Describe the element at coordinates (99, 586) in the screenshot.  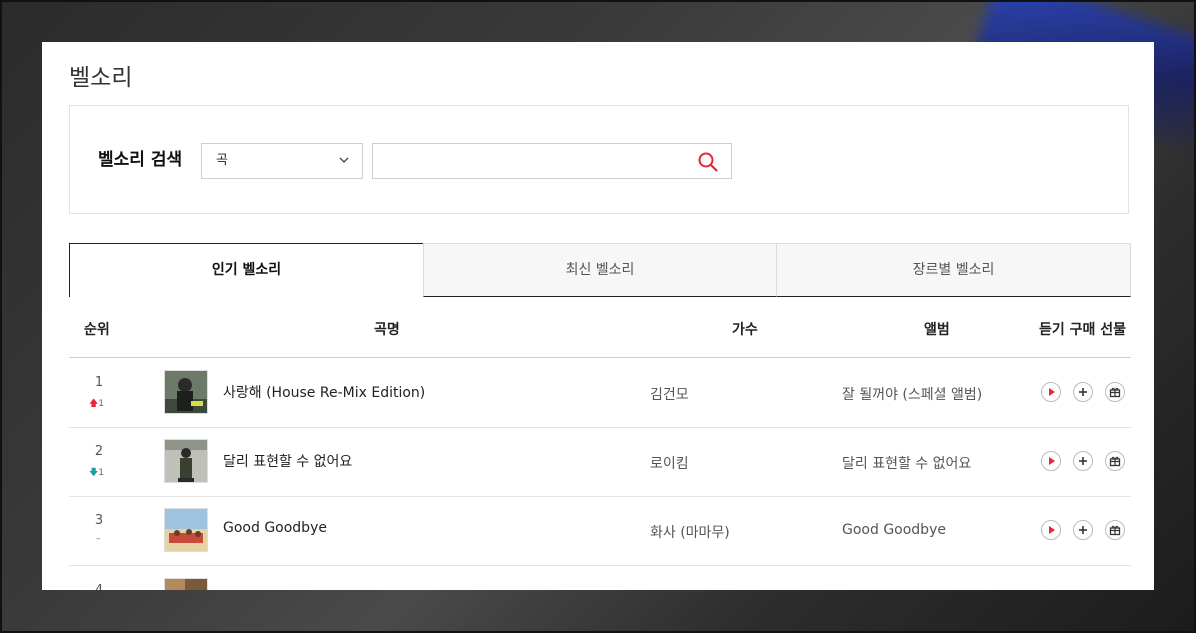
I see `rank-number: 4` at that location.